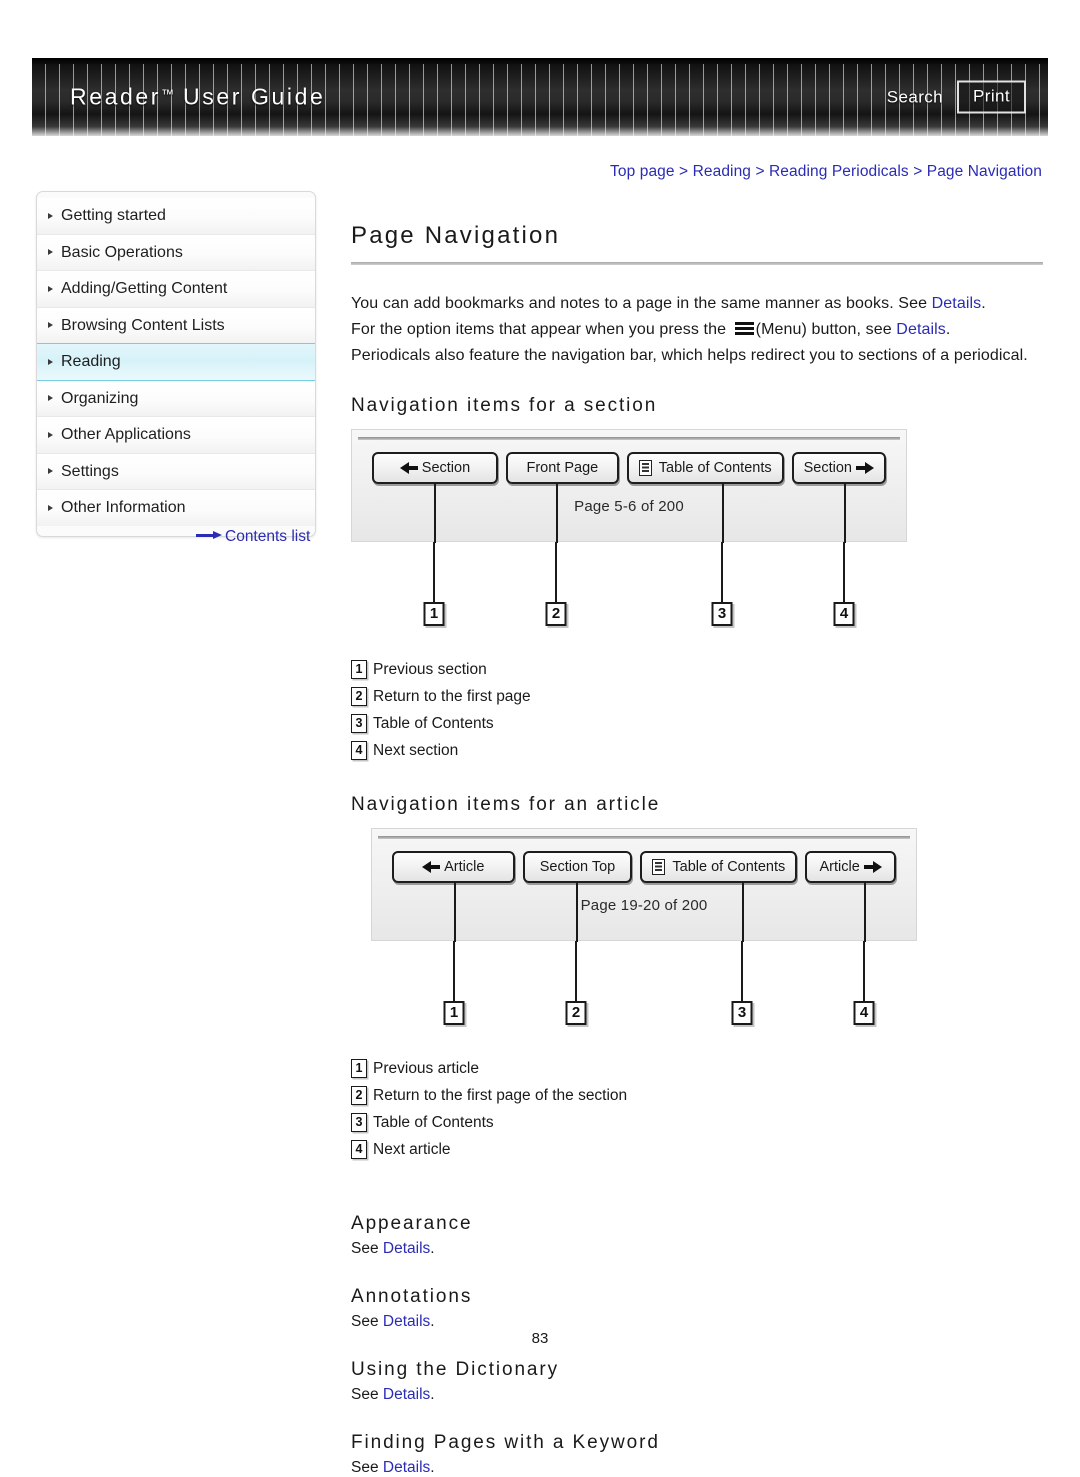 This screenshot has width=1080, height=1477. I want to click on legend-row: 4 Next article, so click(697, 1149).